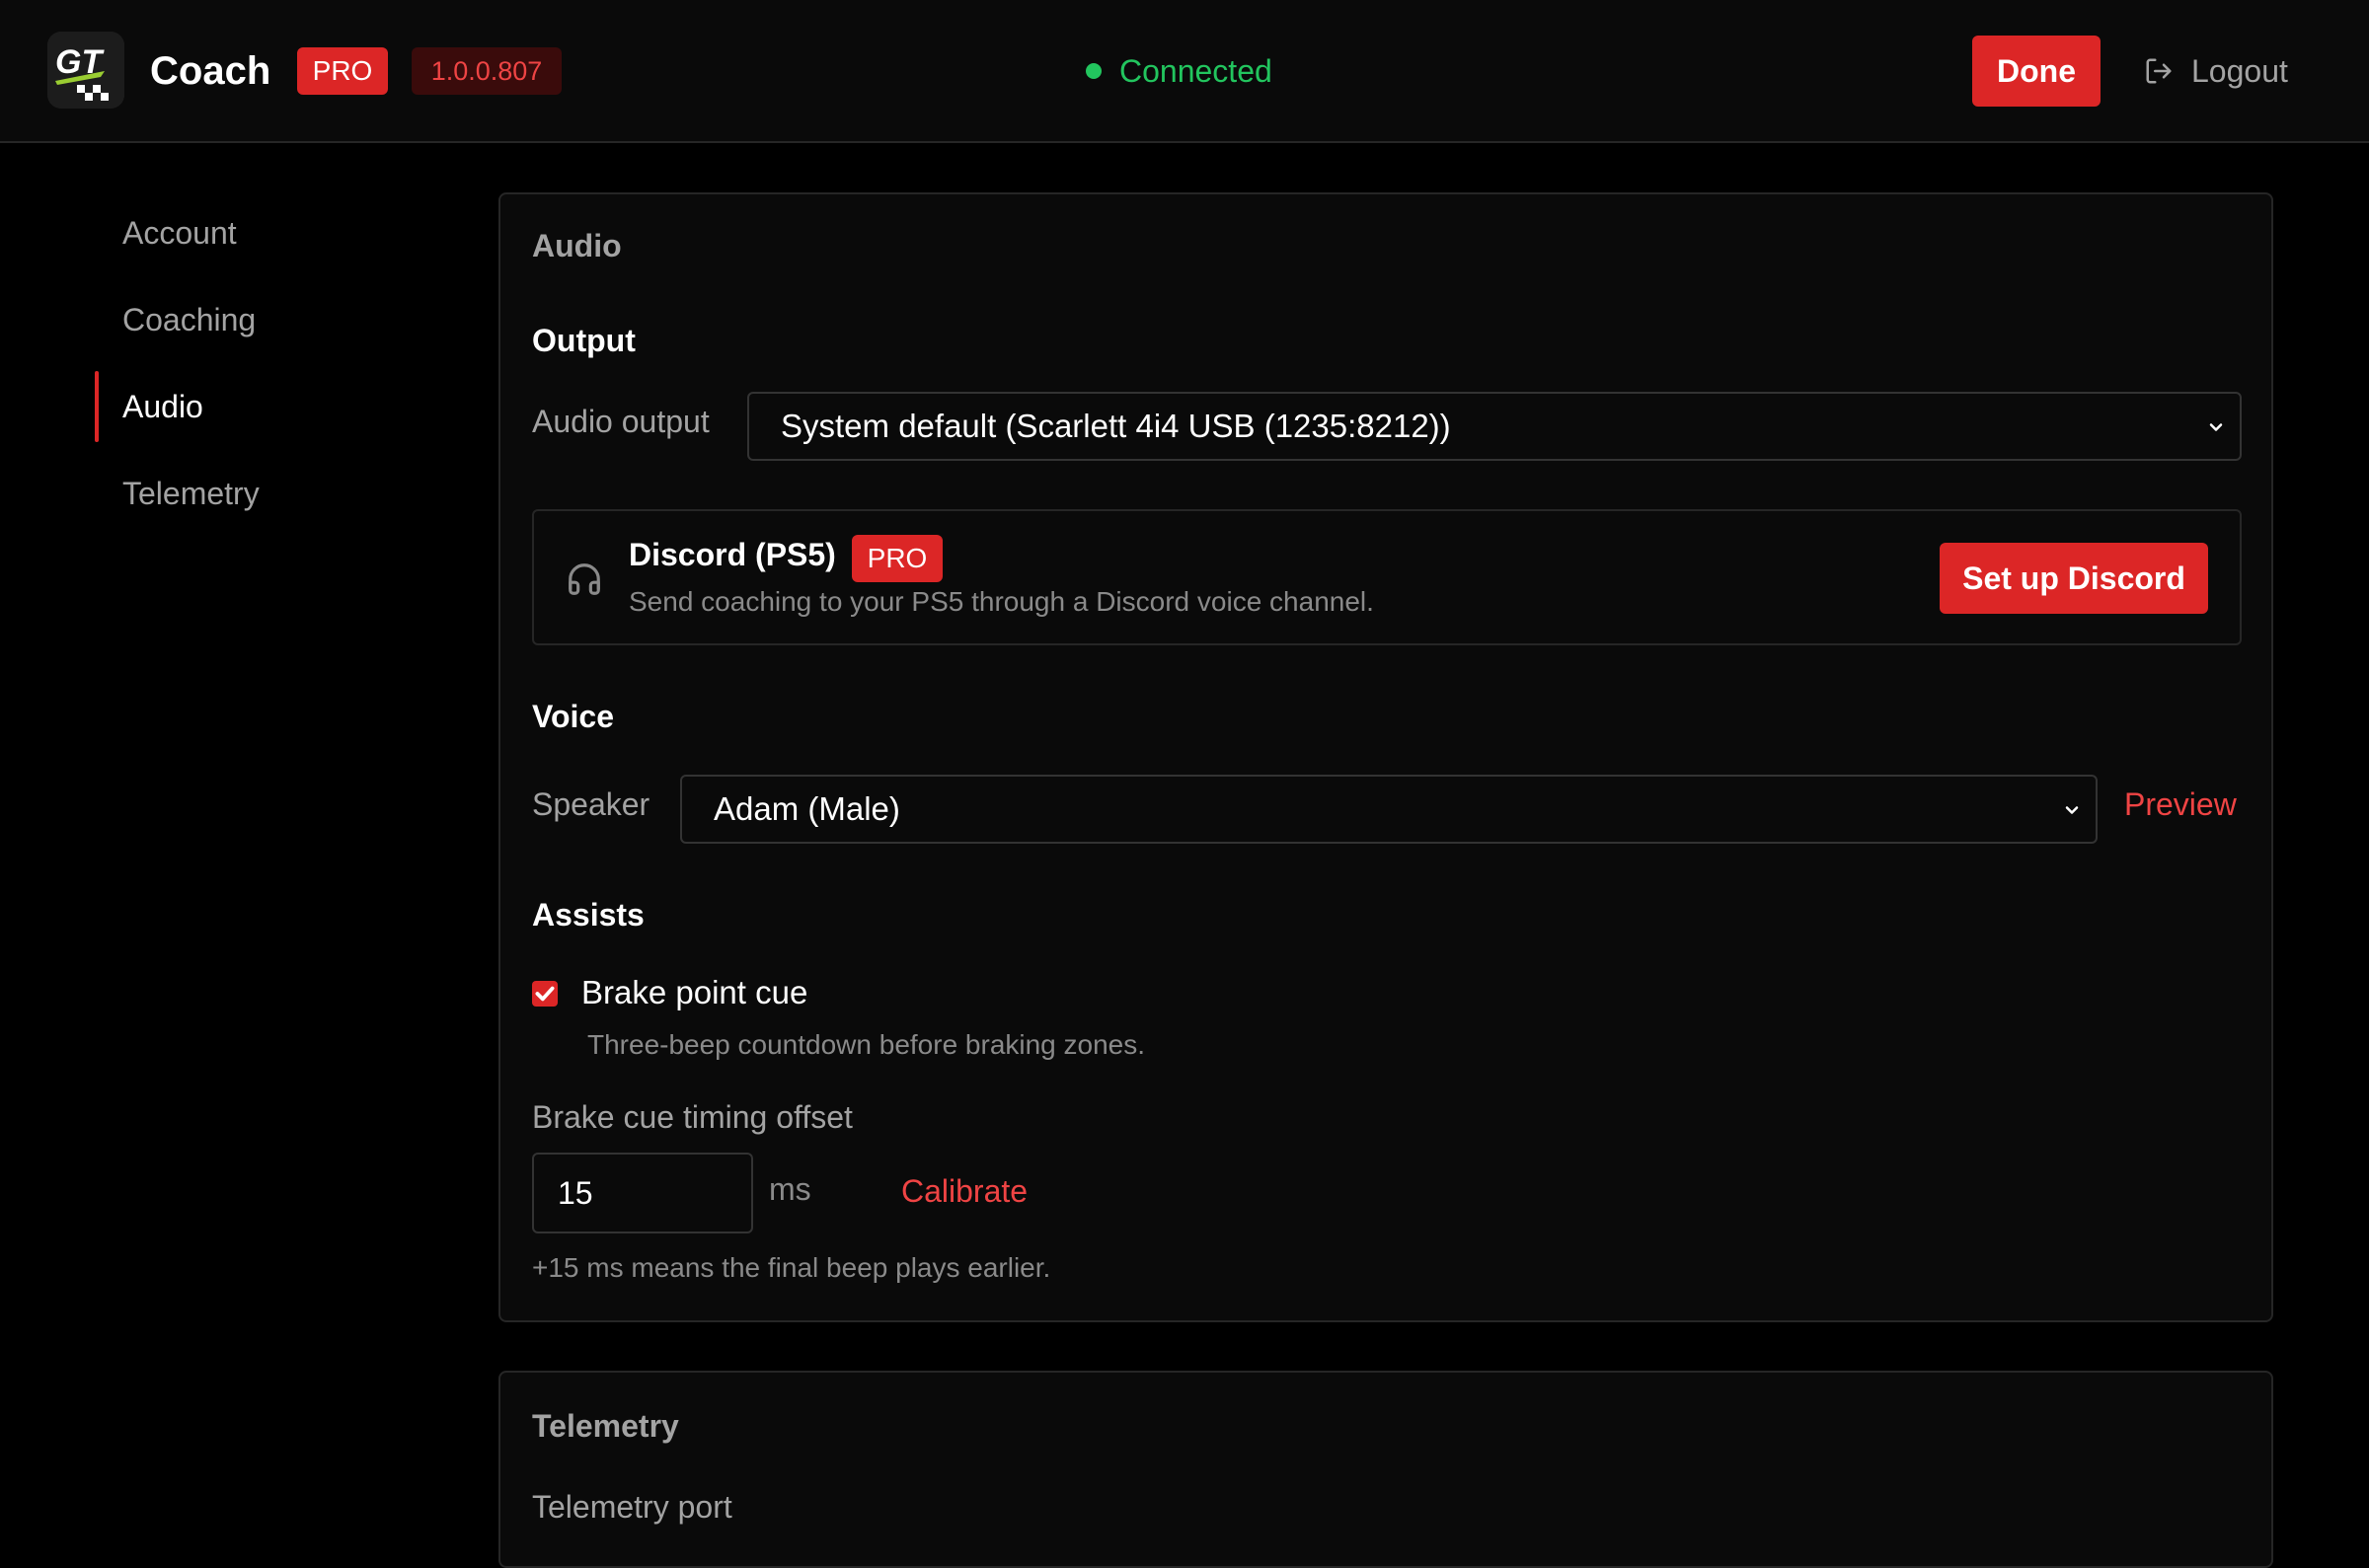 The height and width of the screenshot is (1568, 2369). What do you see at coordinates (605, 1426) in the screenshot?
I see `telemetry-card-title: Telemetry` at bounding box center [605, 1426].